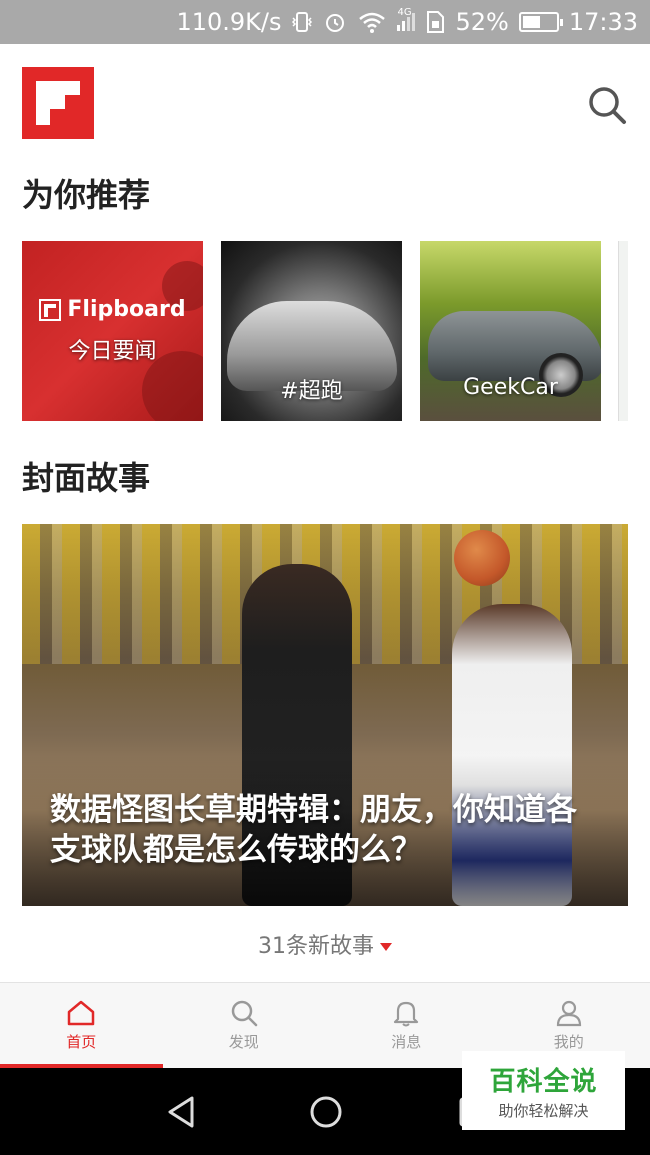  What do you see at coordinates (182, 1112) in the screenshot?
I see `back-icon` at bounding box center [182, 1112].